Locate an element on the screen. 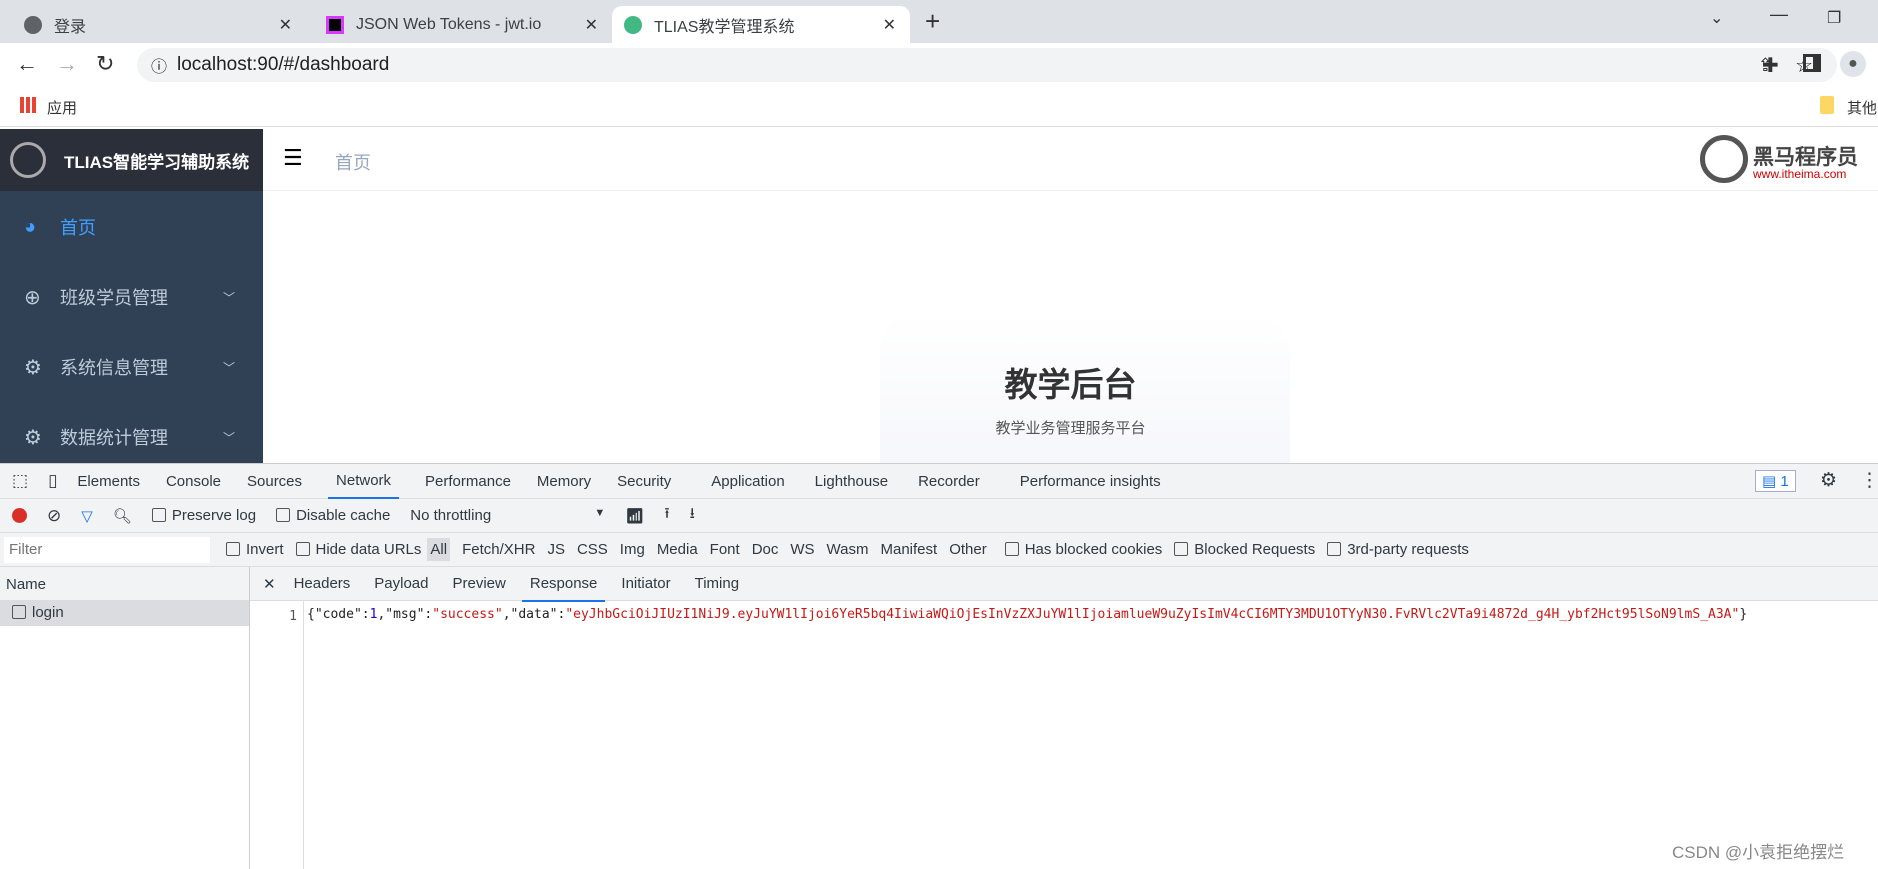 This screenshot has width=1878, height=869. app-title: TLIAS智能学习辅助系统 is located at coordinates (157, 162).